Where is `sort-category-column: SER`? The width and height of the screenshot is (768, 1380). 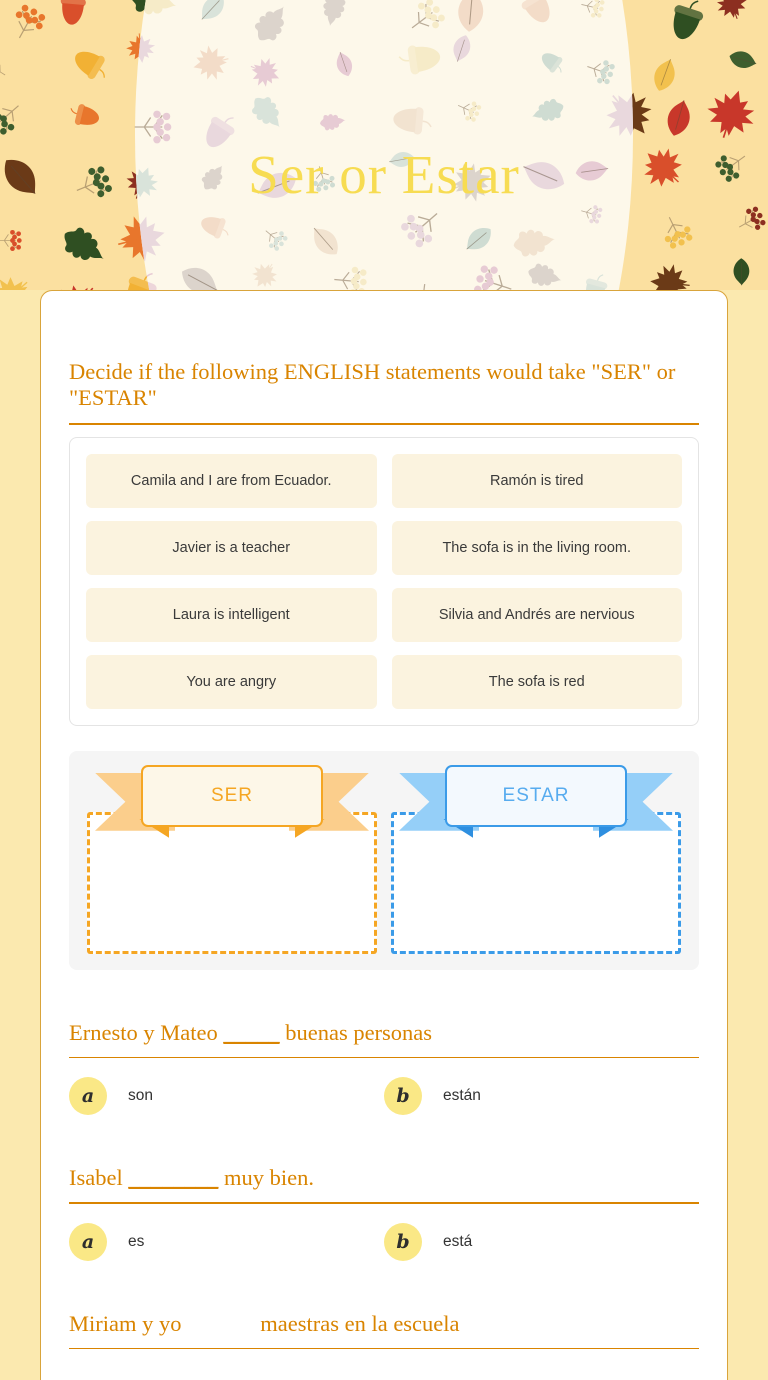 sort-category-column: SER is located at coordinates (232, 859).